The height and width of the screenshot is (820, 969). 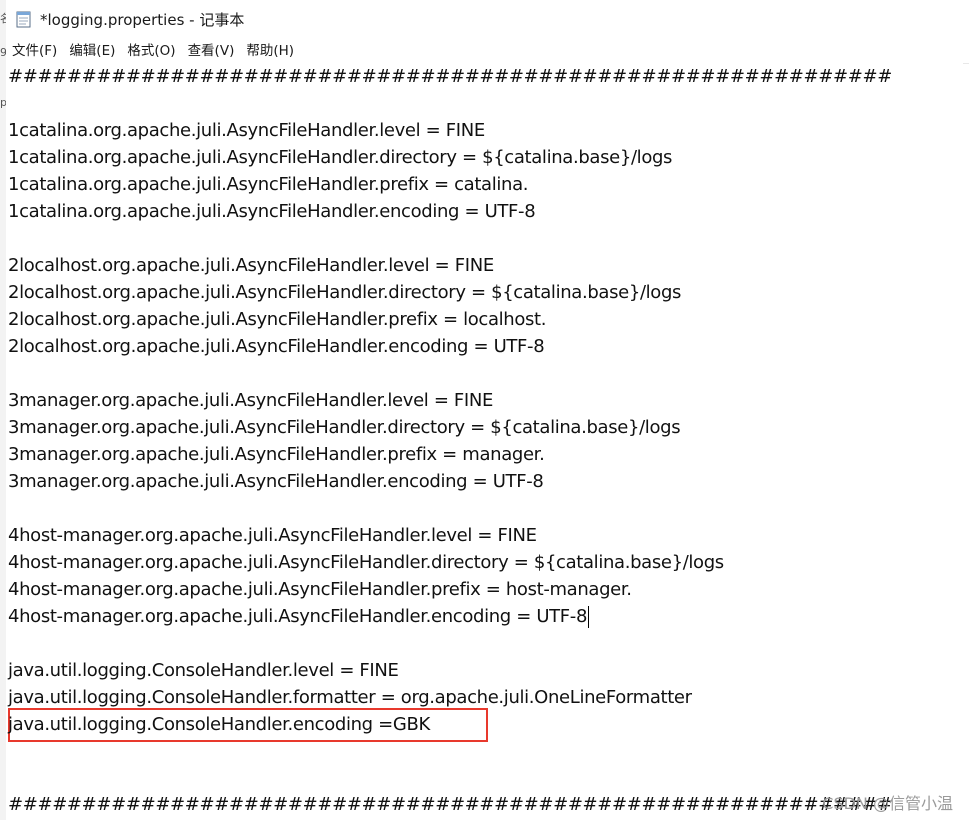 I want to click on menu-format: 格式(O), so click(x=151, y=51).